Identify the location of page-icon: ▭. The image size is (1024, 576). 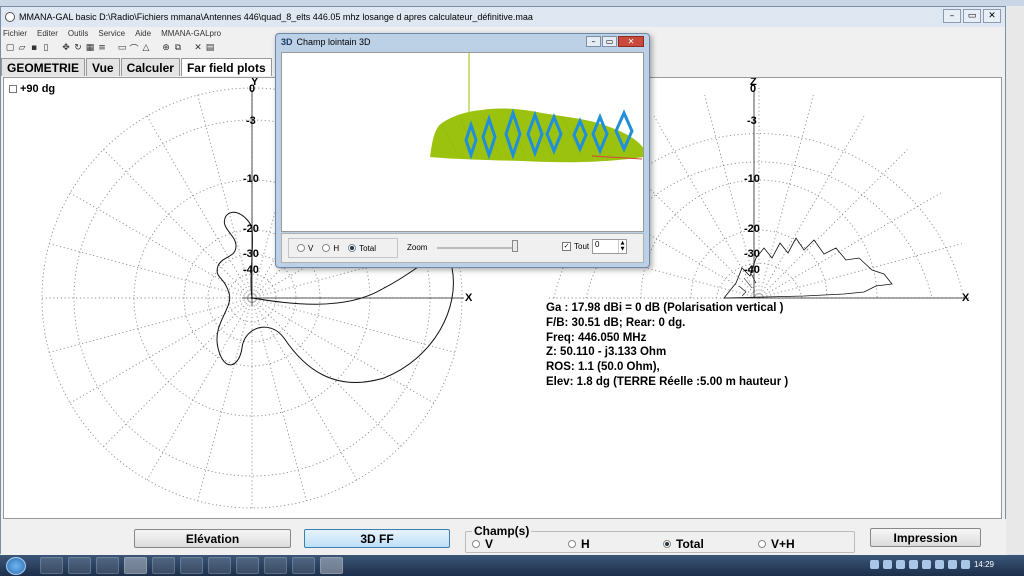
(122, 48).